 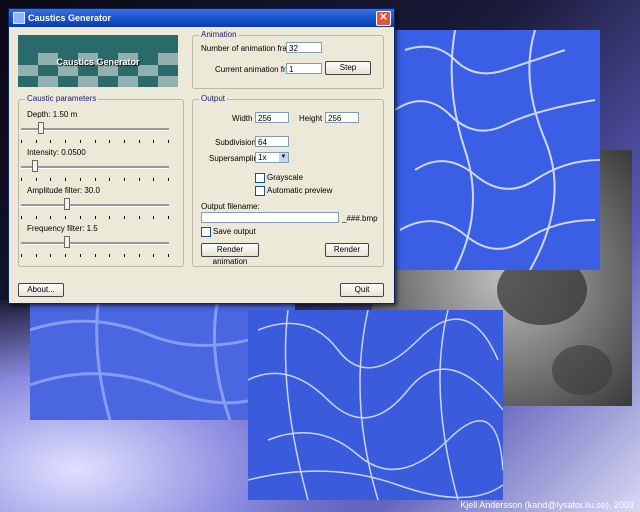 What do you see at coordinates (283, 157) in the screenshot?
I see `chevron-down-icon: ▼` at bounding box center [283, 157].